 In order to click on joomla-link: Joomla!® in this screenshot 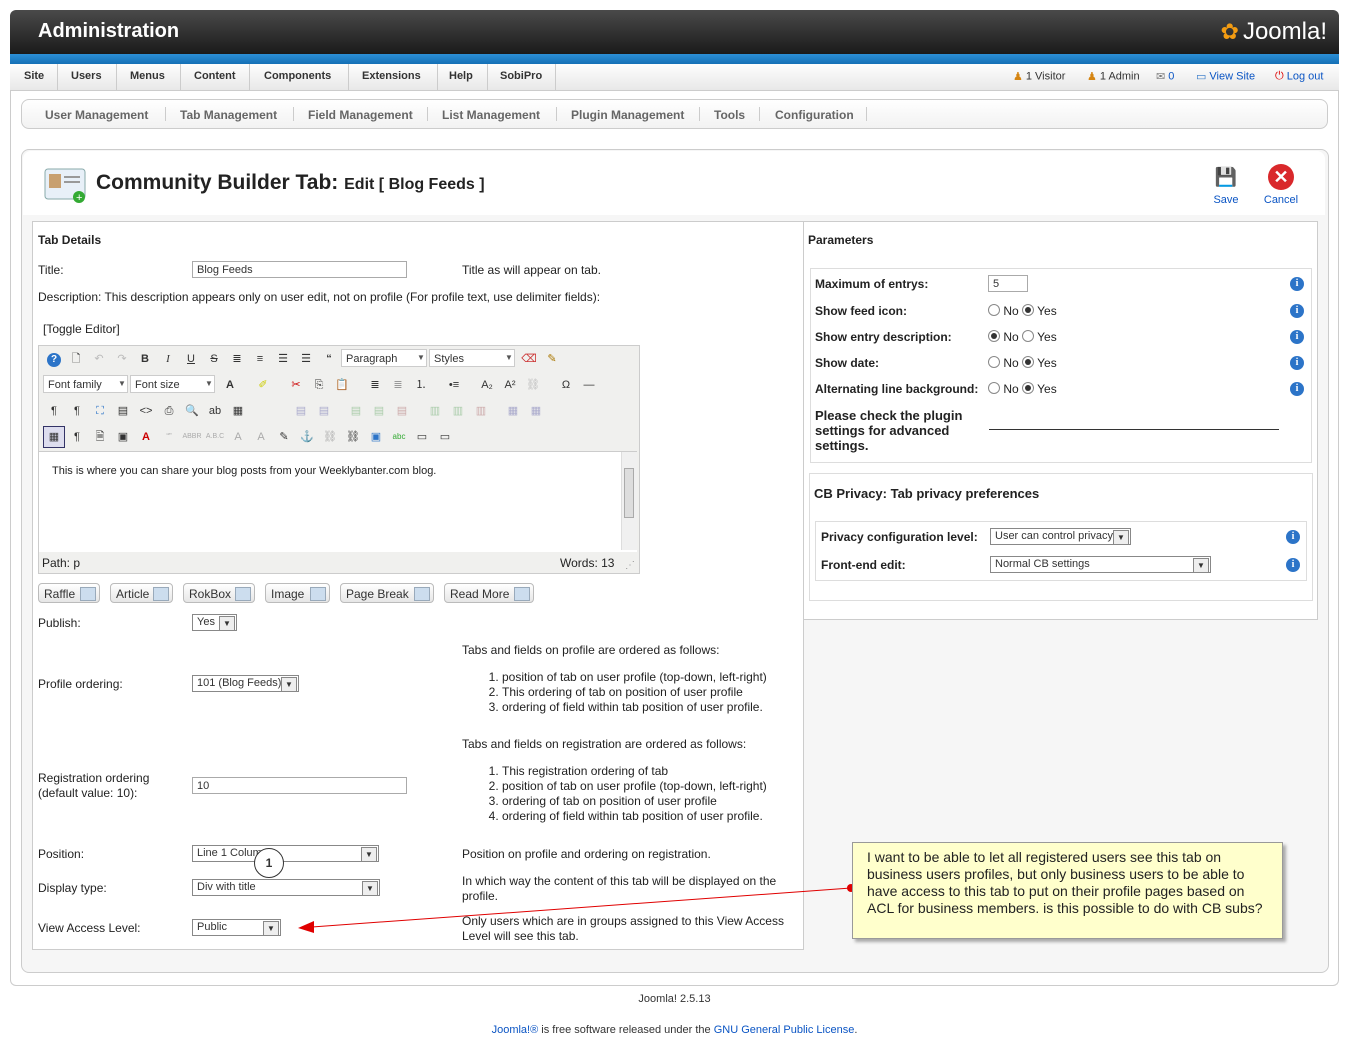, I will do `click(515, 1030)`.